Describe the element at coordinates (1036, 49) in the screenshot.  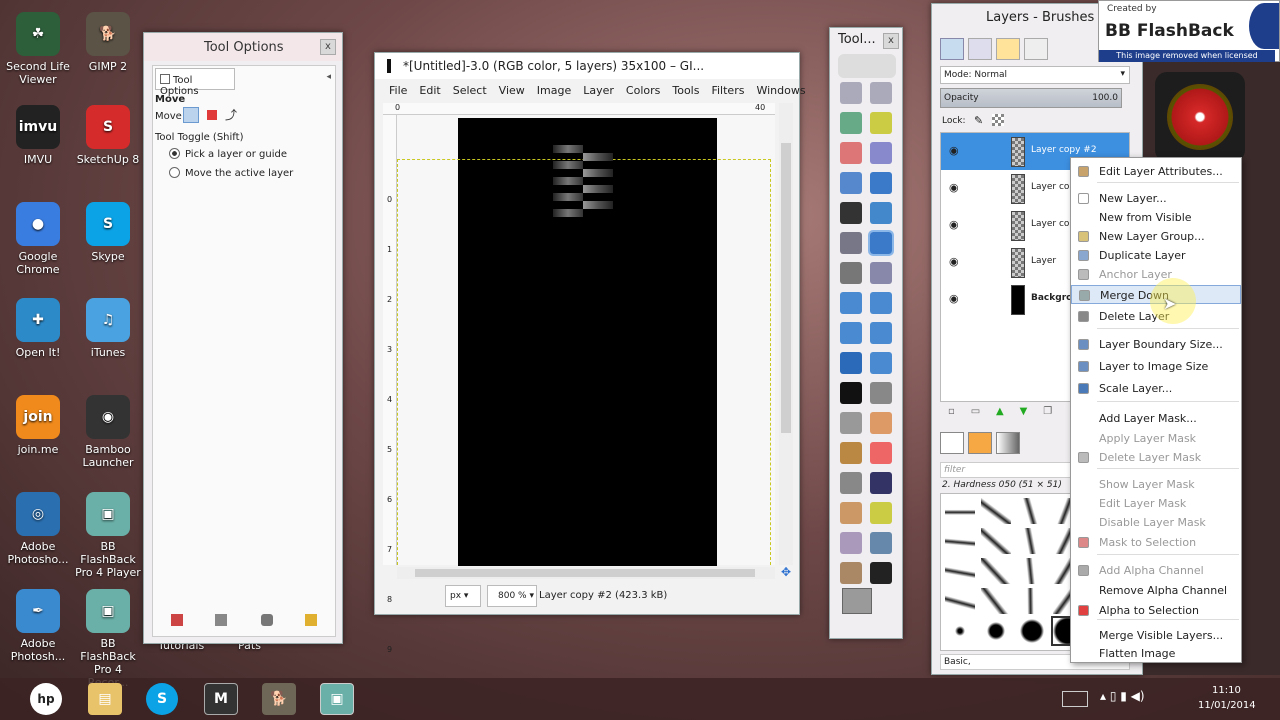
I see `undo-tab-icon` at that location.